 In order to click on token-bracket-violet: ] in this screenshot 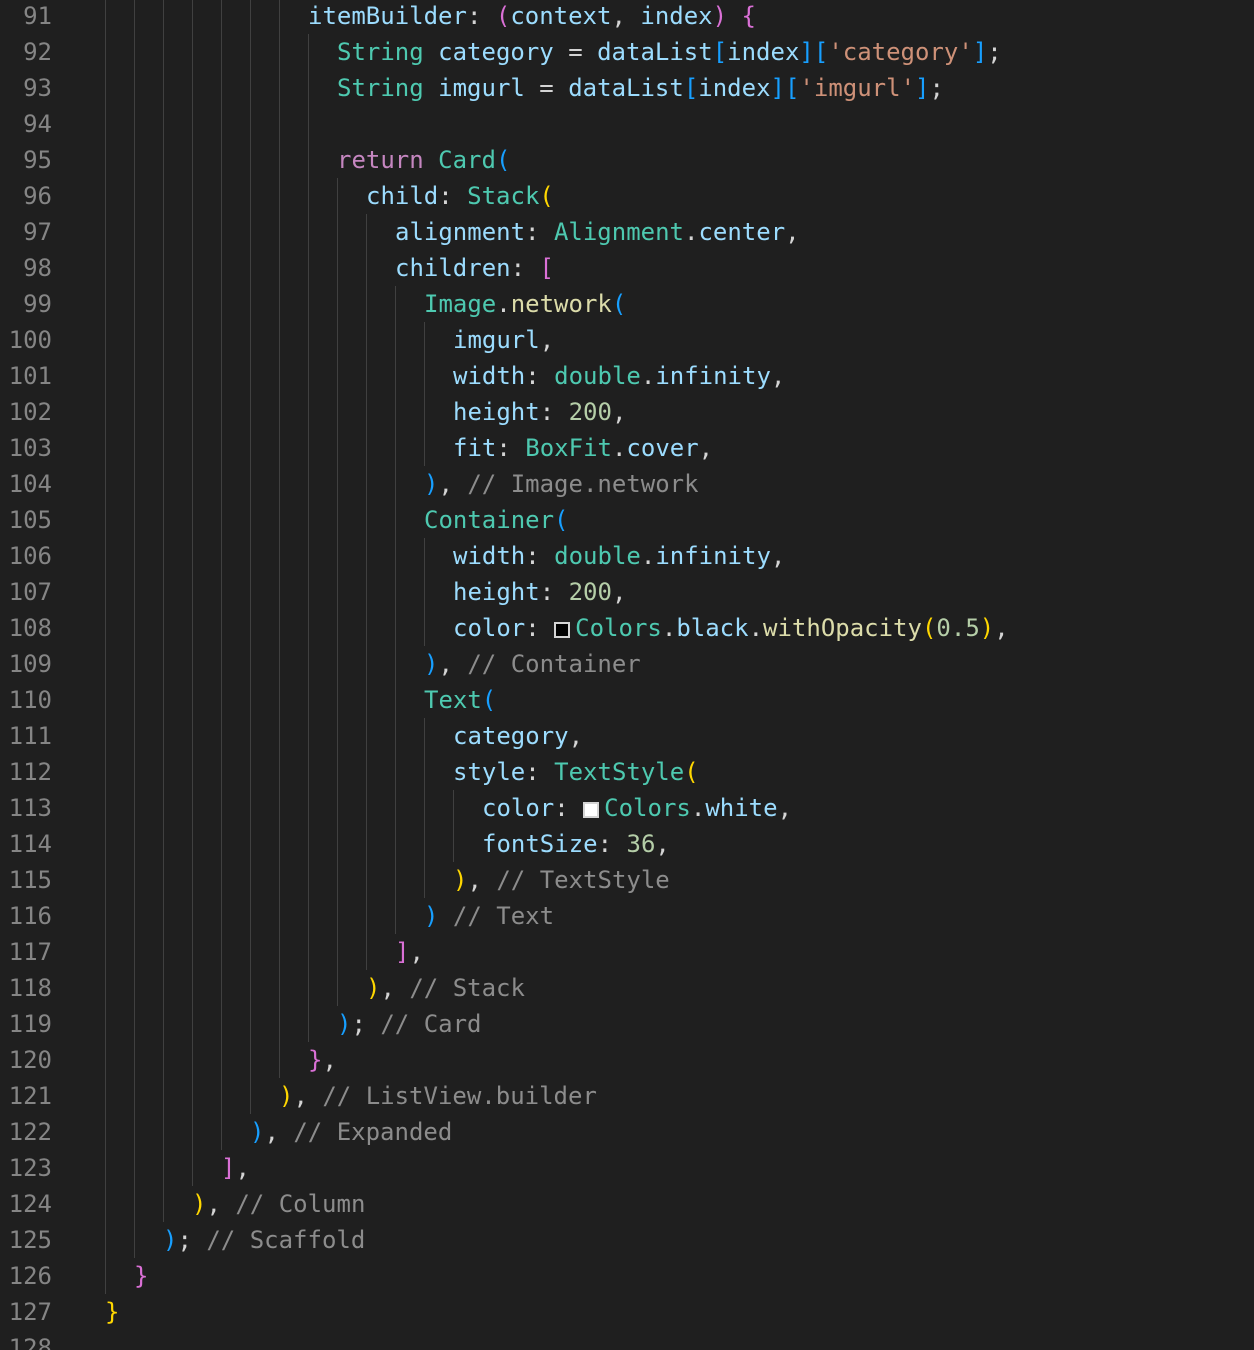, I will do `click(228, 1168)`.